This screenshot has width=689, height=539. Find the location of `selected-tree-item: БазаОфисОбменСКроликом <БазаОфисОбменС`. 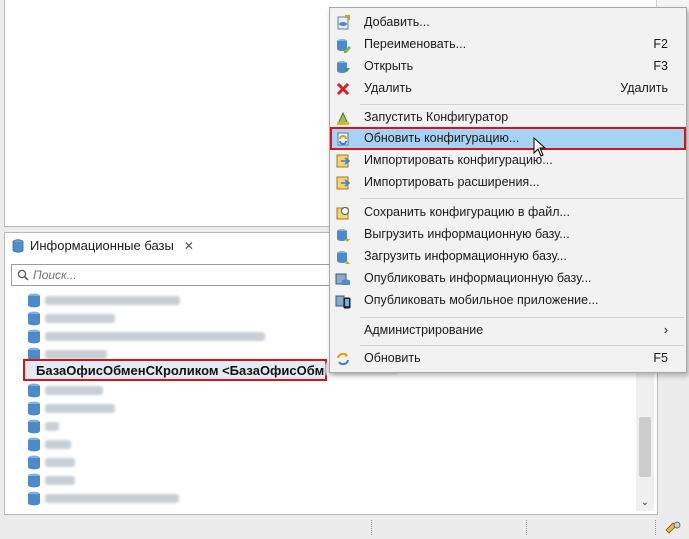

selected-tree-item: БазаОфисОбменСКроликом <БазаОфисОбменС is located at coordinates (175, 370).